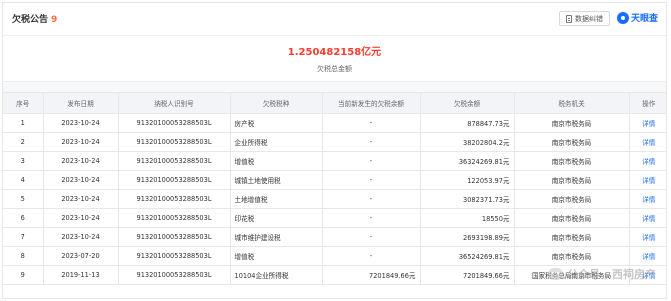 This screenshot has width=671, height=301. I want to click on cell-tax-type: 10104企业所得税, so click(276, 275).